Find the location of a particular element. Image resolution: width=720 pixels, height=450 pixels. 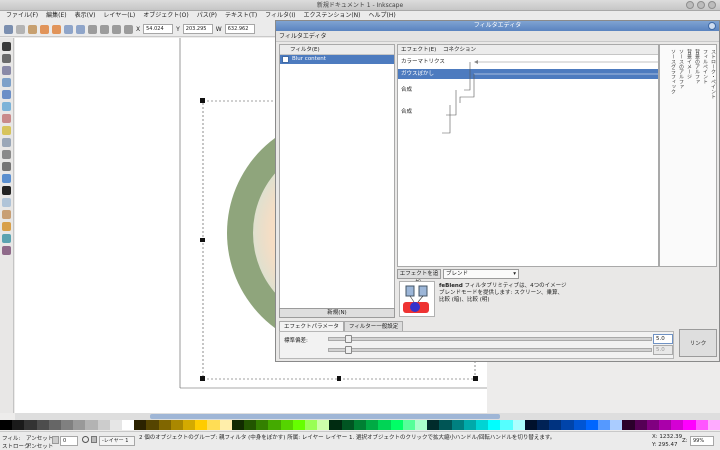

lock-icon is located at coordinates (94, 439).